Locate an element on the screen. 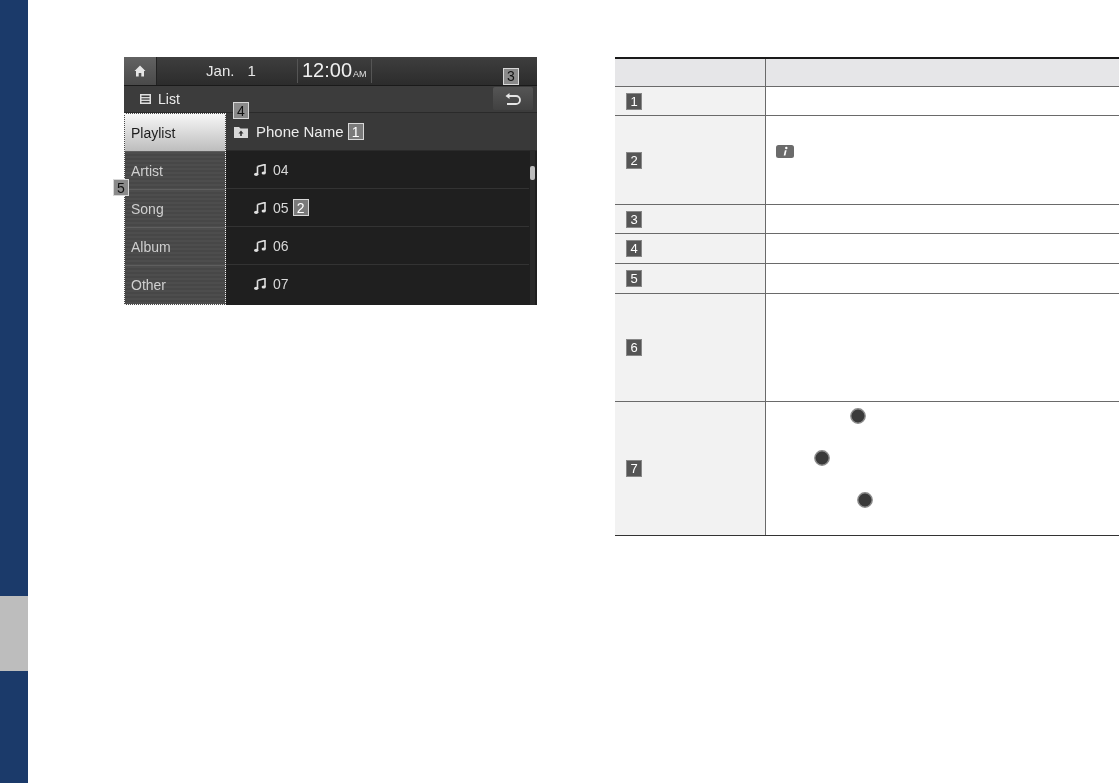 This screenshot has width=1119, height=783. callout-number: 7 is located at coordinates (634, 468).